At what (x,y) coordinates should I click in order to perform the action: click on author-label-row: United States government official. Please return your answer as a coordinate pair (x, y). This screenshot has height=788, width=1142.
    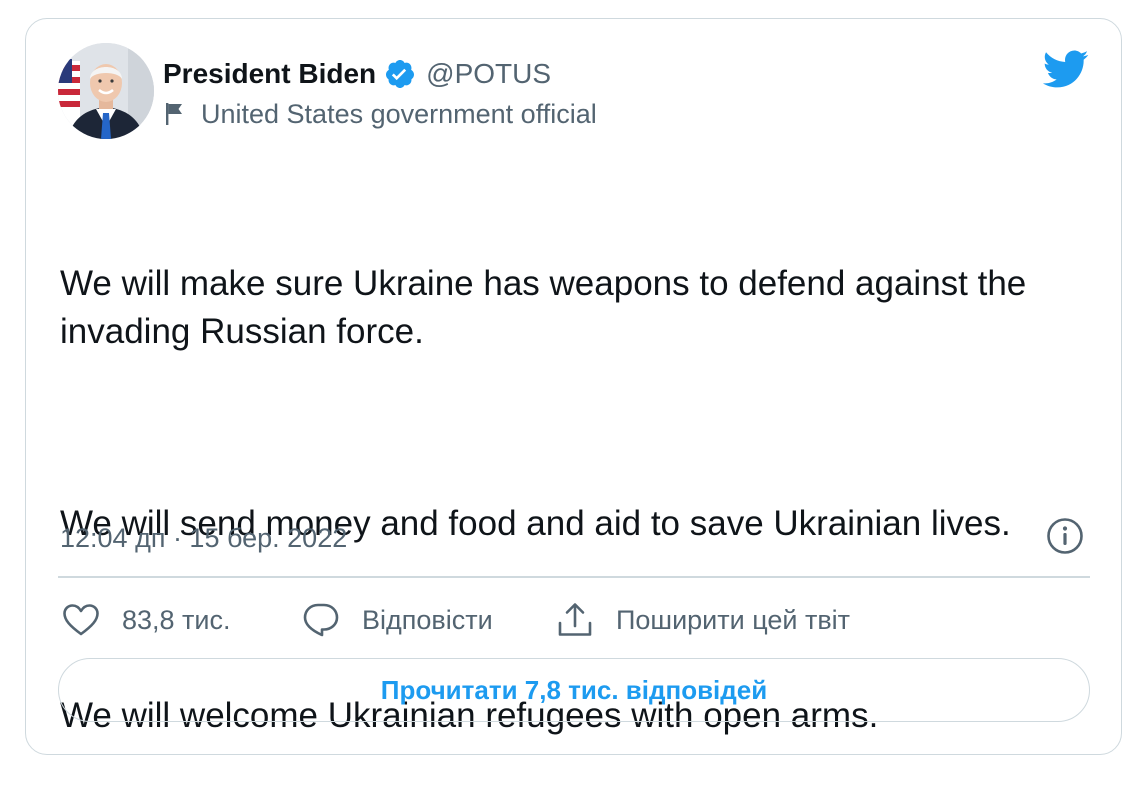
    Looking at the image, I should click on (380, 114).